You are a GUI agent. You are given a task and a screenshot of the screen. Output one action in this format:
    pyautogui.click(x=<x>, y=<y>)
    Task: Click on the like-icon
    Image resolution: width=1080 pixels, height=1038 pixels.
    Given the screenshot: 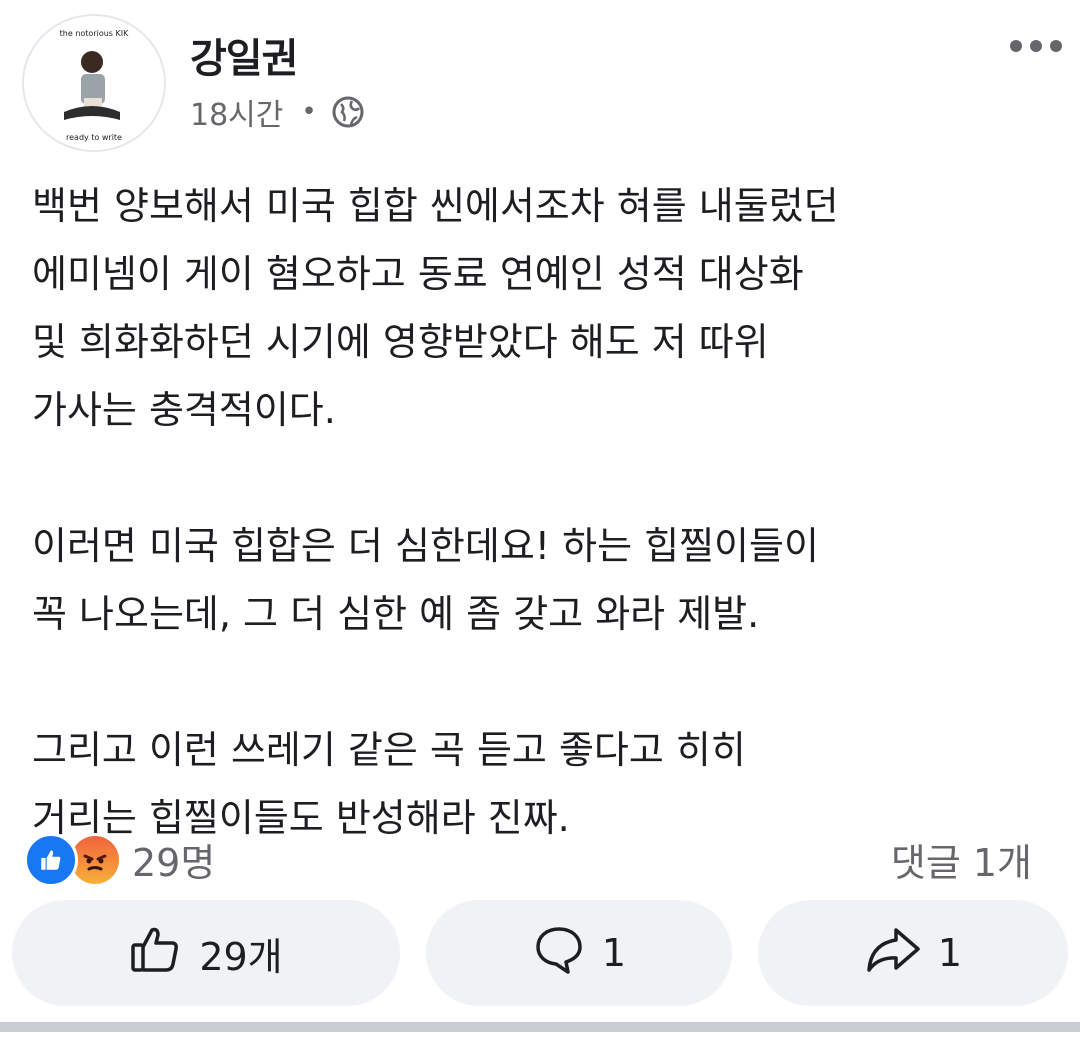 What is the action you would take?
    pyautogui.click(x=51, y=859)
    